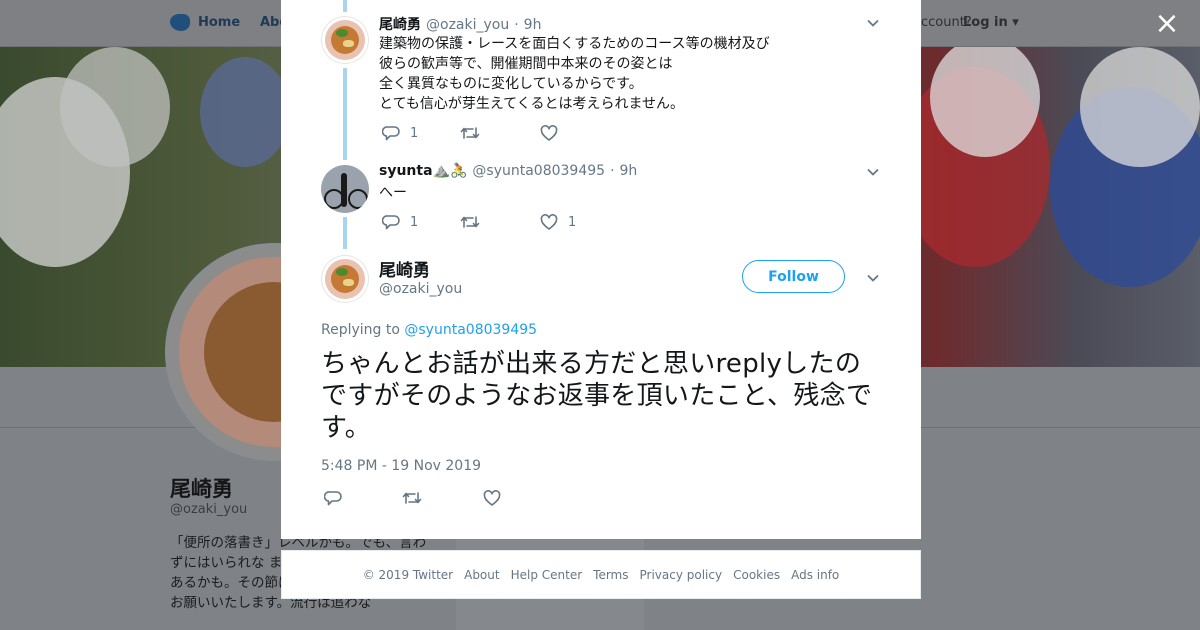 Image resolution: width=1200 pixels, height=630 pixels. I want to click on tweet-header: syunta⛰️🚴 @syunta08039495 · 9h, so click(508, 171).